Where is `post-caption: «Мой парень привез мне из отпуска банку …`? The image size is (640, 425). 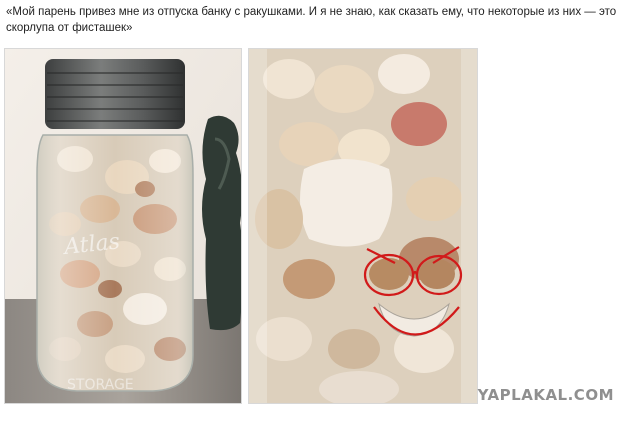 post-caption: «Мой парень привез мне из отпуска банку … is located at coordinates (311, 20).